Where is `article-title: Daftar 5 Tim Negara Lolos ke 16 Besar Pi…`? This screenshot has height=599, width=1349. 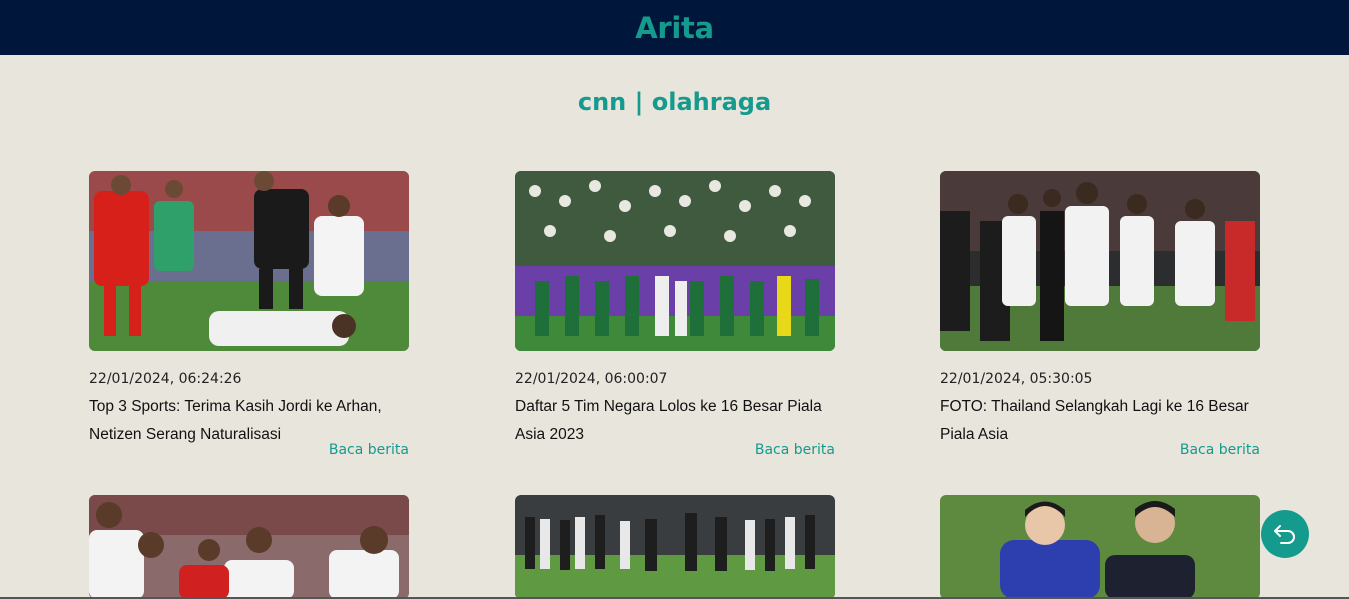 article-title: Daftar 5 Tim Negara Lolos ke 16 Besar Pi… is located at coordinates (675, 421).